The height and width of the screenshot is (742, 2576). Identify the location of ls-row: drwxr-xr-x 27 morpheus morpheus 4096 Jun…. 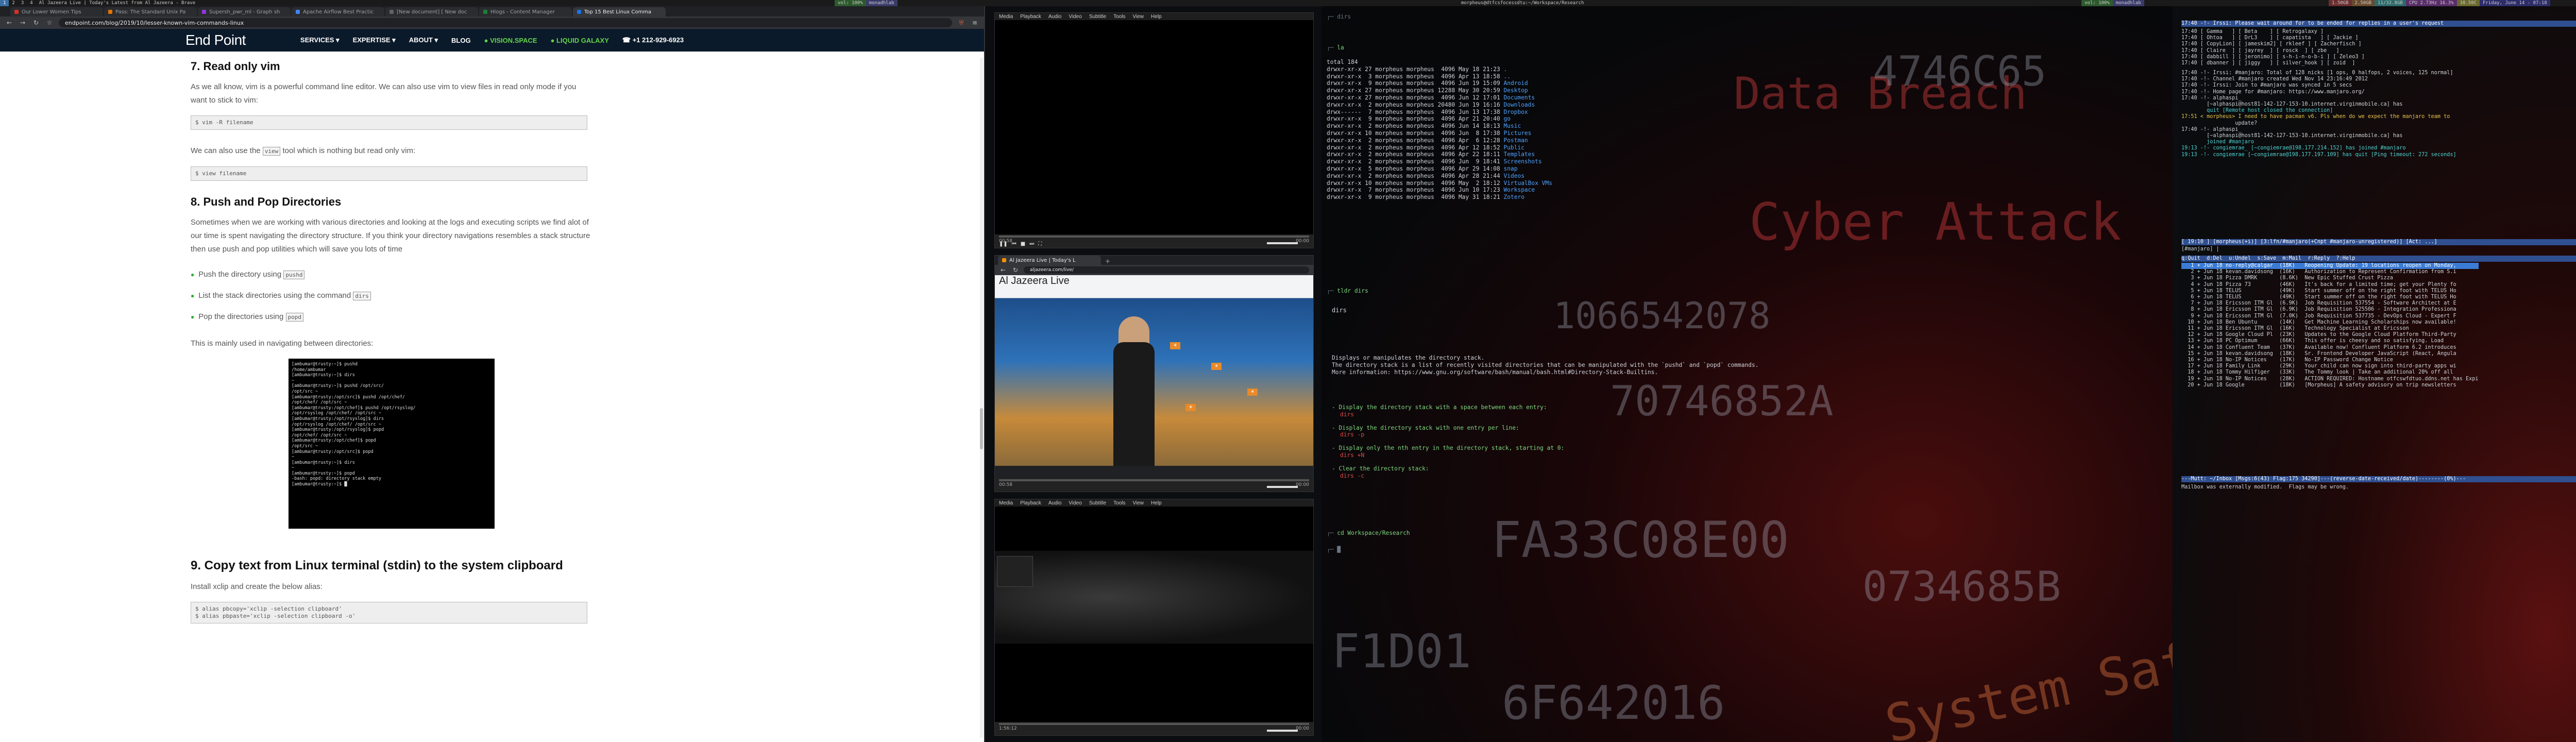
(1439, 98).